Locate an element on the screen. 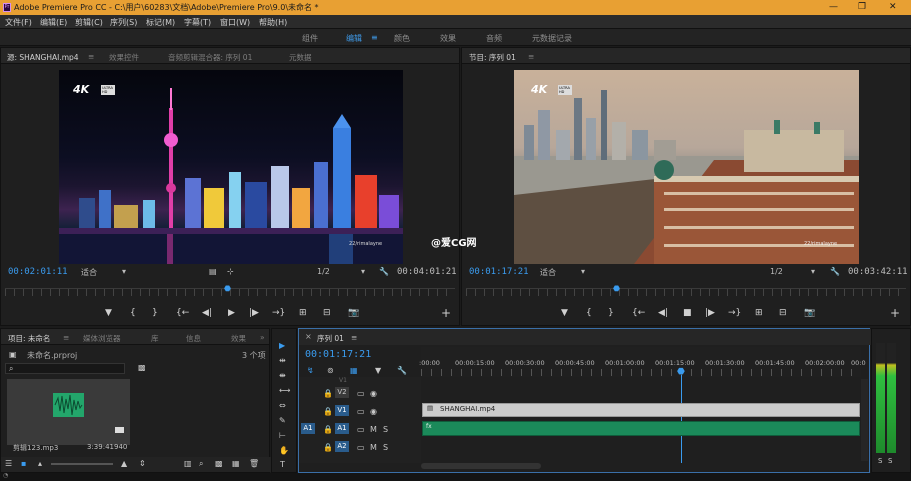 This screenshot has width=911, height=481. timeline-tab-menu-icon: ≡ is located at coordinates (354, 337).